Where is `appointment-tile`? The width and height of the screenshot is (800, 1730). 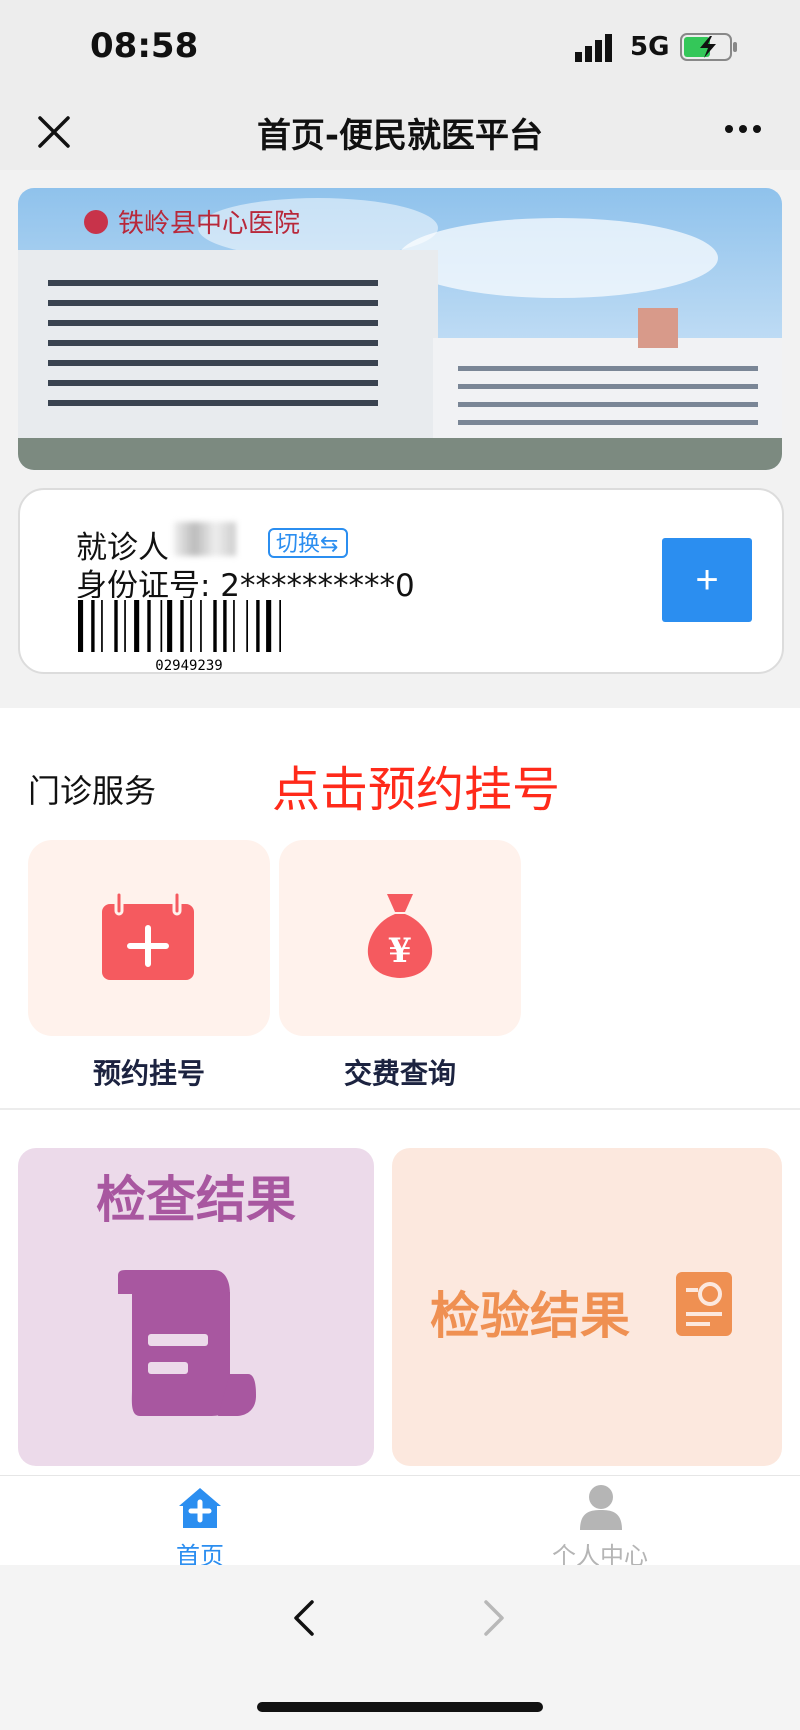 appointment-tile is located at coordinates (149, 938).